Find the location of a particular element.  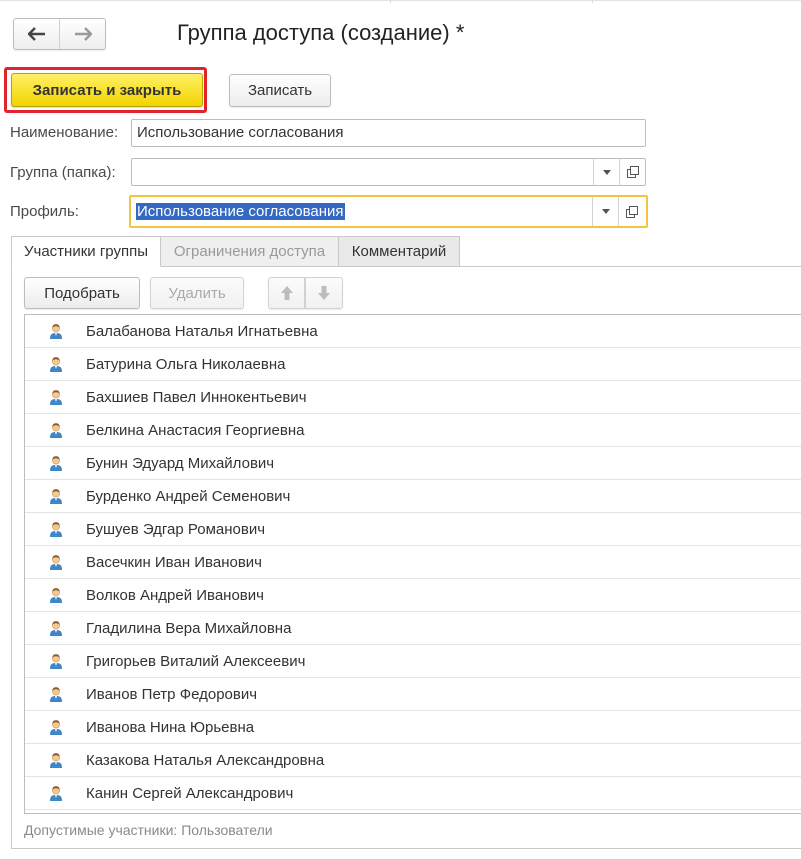

member-name: Батурина Ольга Николаевна is located at coordinates (186, 364).